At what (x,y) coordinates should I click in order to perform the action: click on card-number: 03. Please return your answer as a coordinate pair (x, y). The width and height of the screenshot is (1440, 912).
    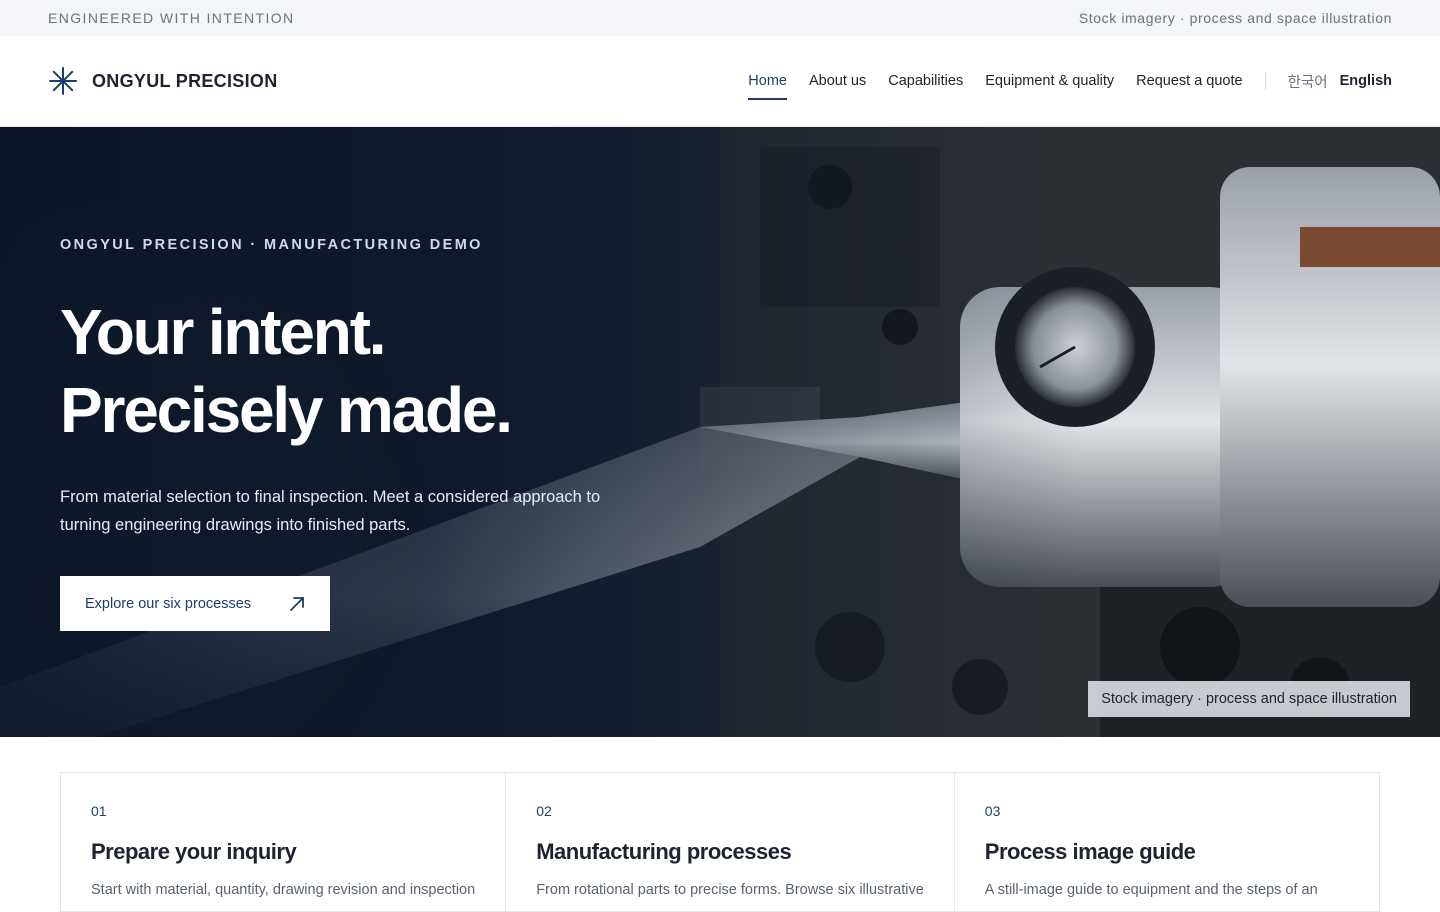
    Looking at the image, I should click on (992, 811).